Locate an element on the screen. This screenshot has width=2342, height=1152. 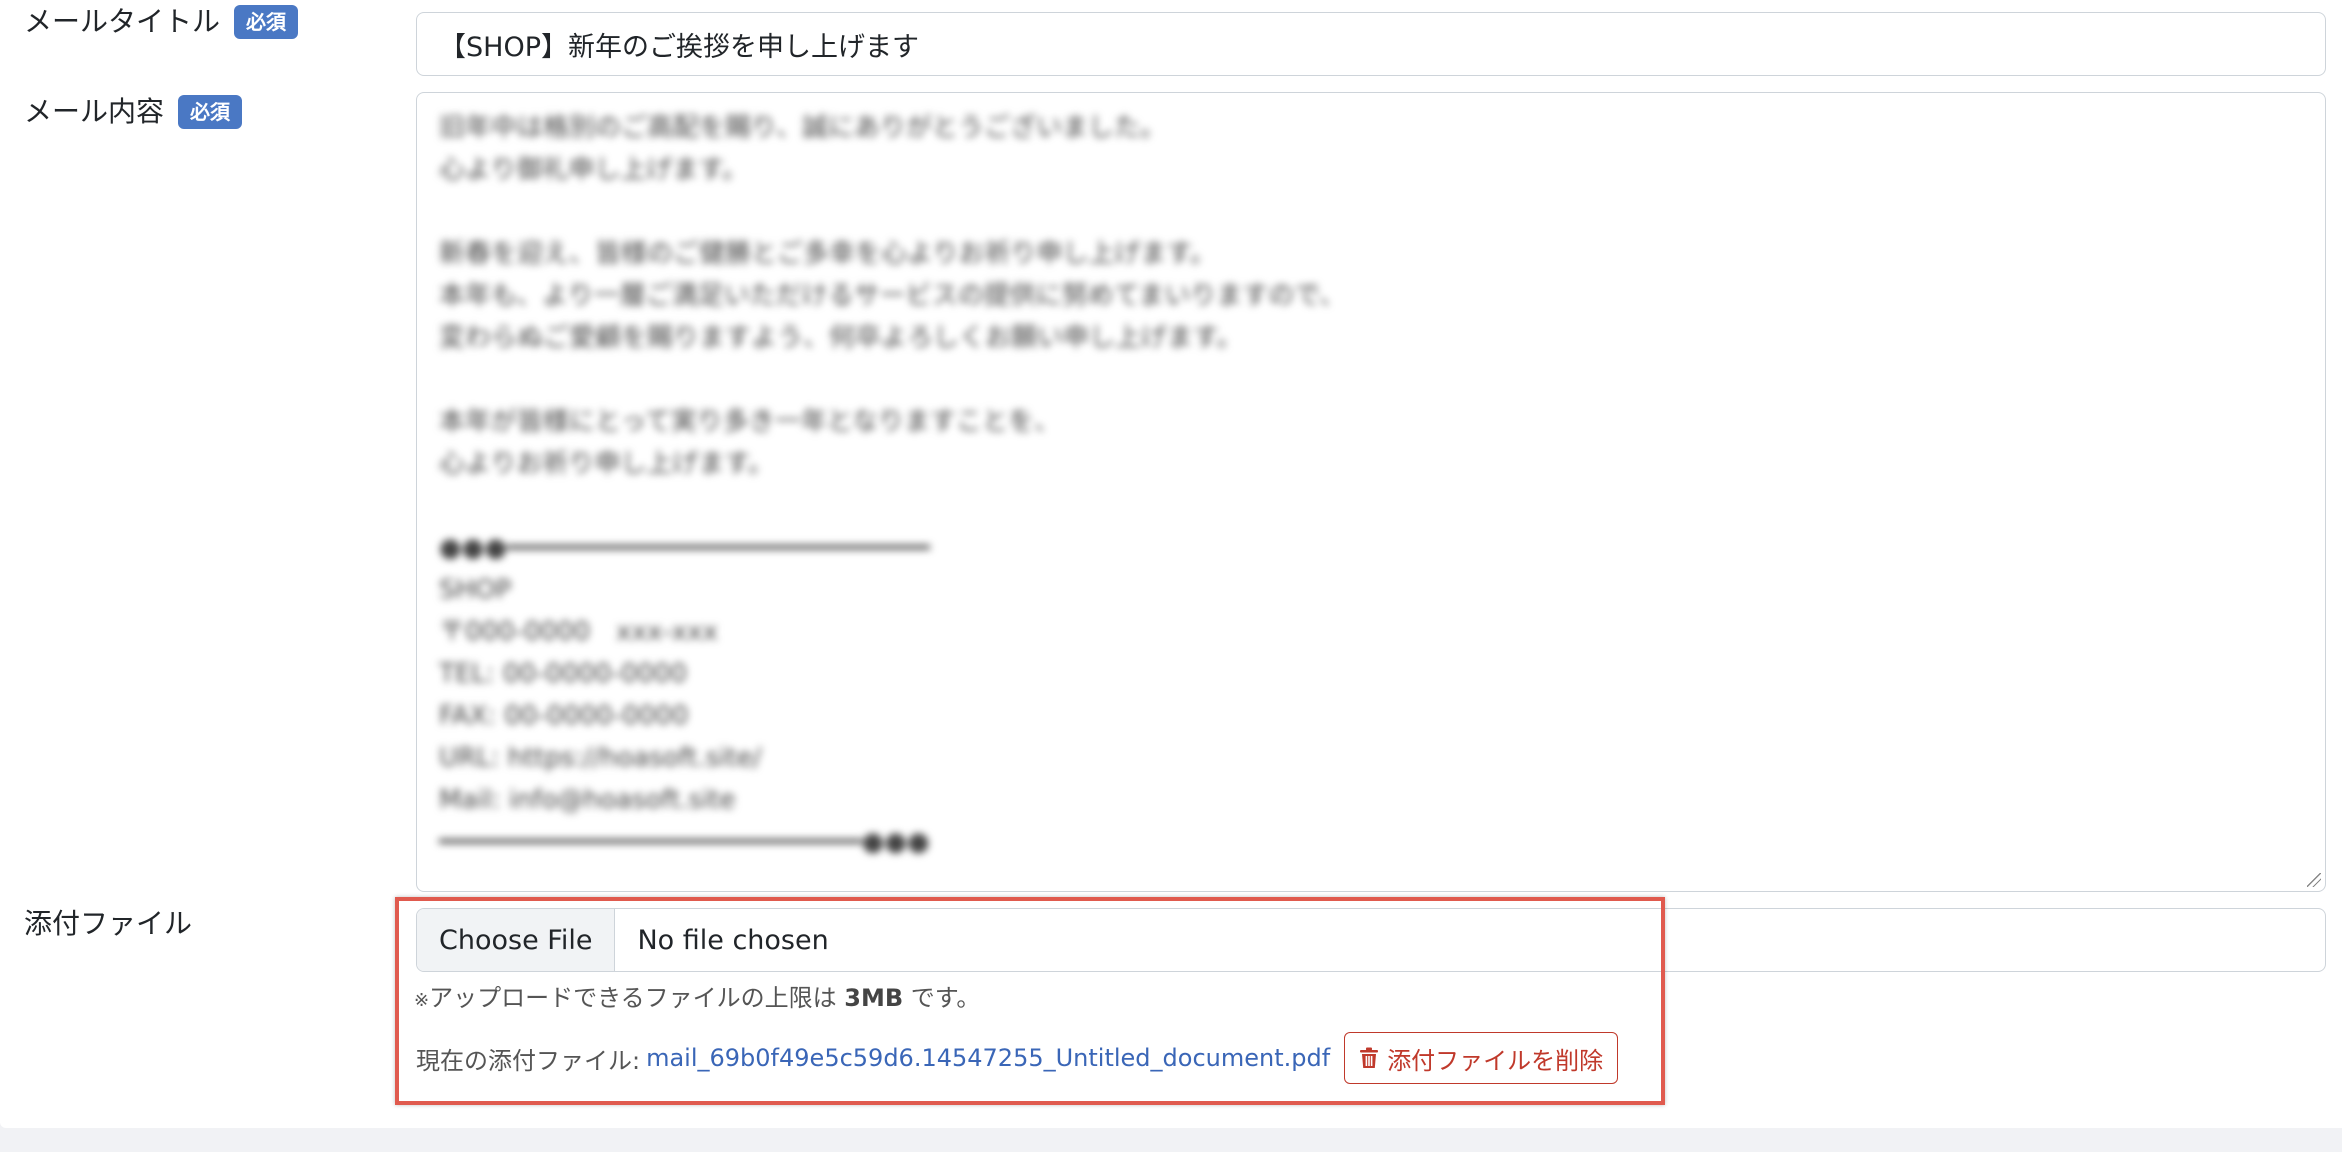
attachment-label: 添付ファイル is located at coordinates (108, 923).